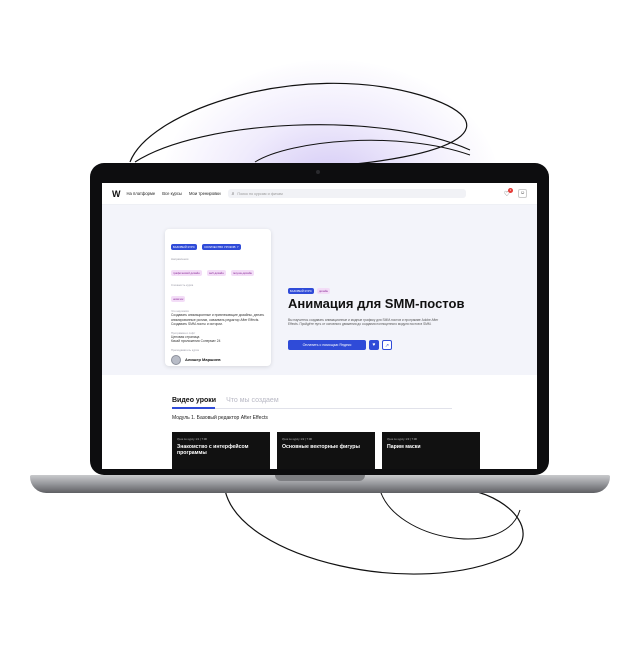 The width and height of the screenshot is (640, 649). I want to click on nav-link-my-trainings: Мои тренировки, so click(205, 193).